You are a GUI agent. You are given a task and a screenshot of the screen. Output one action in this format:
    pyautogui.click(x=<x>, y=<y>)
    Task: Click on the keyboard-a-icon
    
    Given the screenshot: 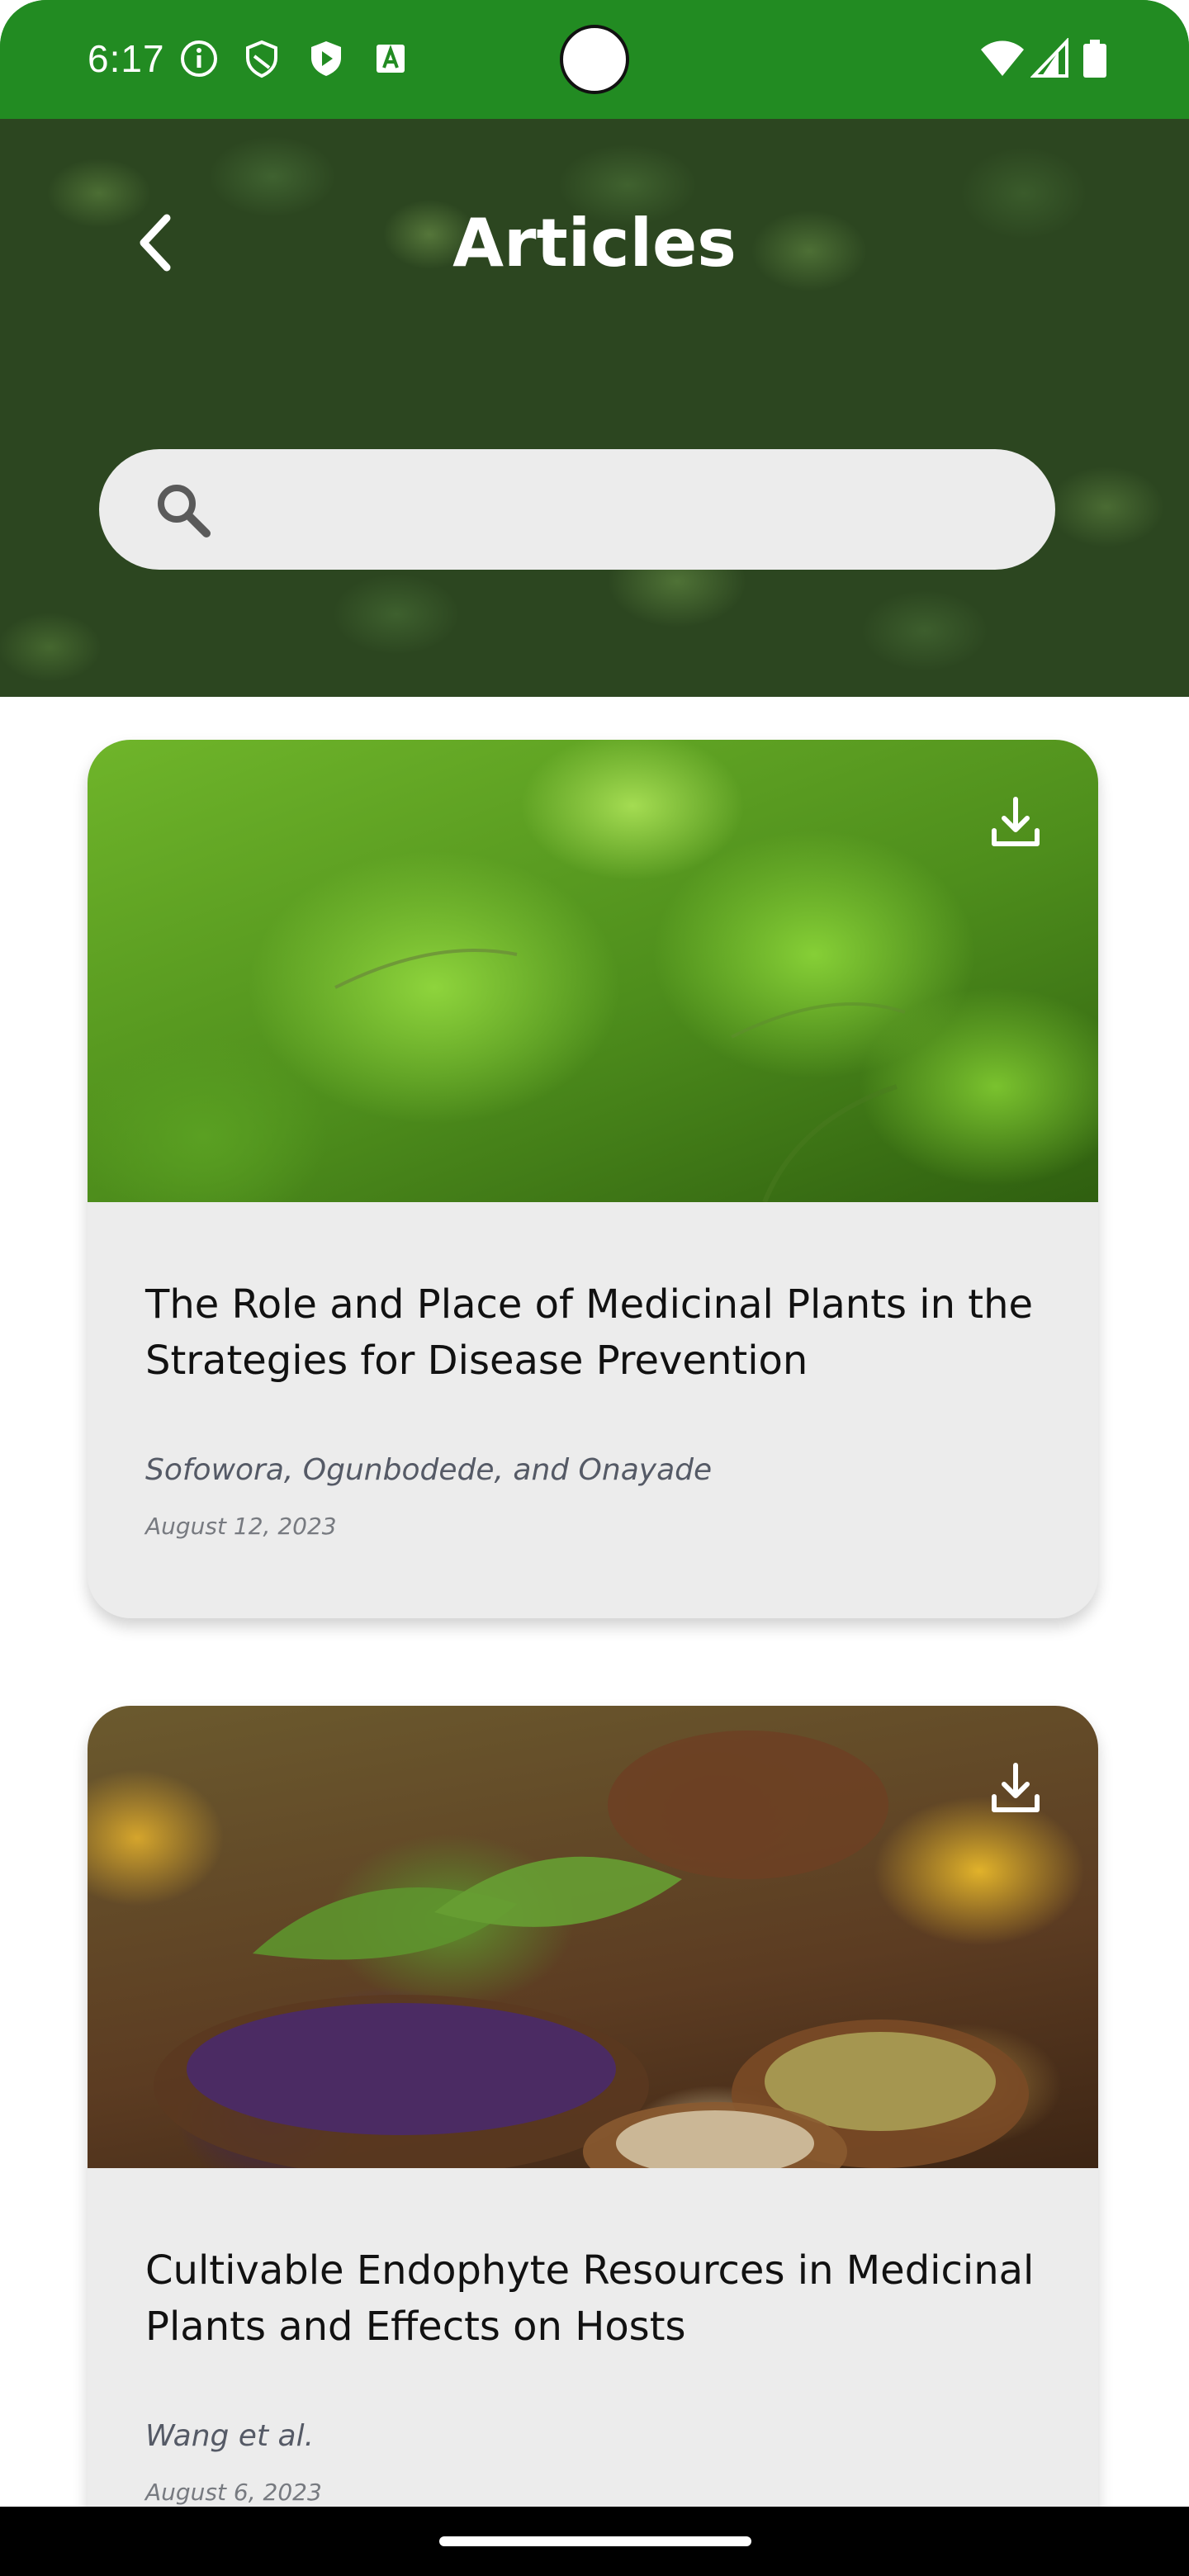 What is the action you would take?
    pyautogui.click(x=391, y=59)
    